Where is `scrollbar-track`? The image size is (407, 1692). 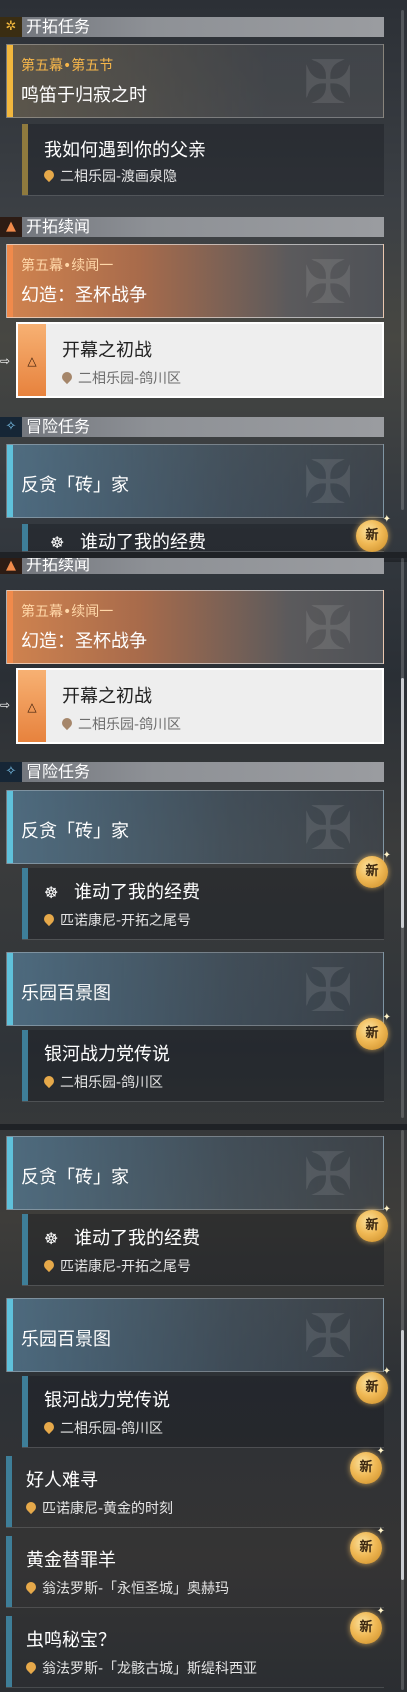
scrollbar-track is located at coordinates (402, 260).